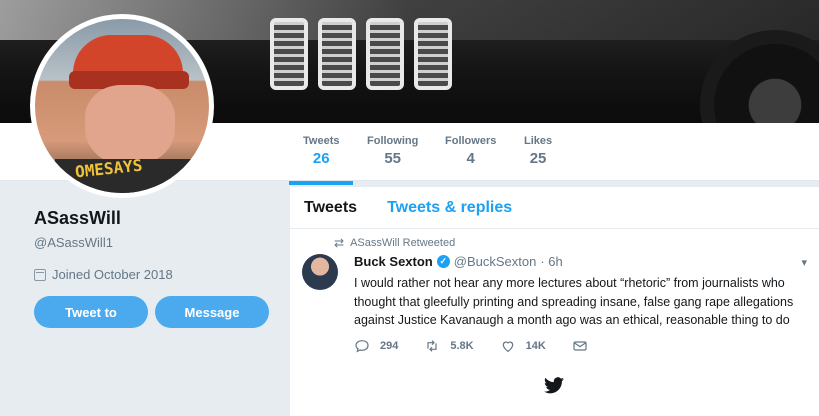 The width and height of the screenshot is (819, 416). Describe the element at coordinates (495, 261) in the screenshot. I see `tweet-author-handle: @BuckSexton` at that location.